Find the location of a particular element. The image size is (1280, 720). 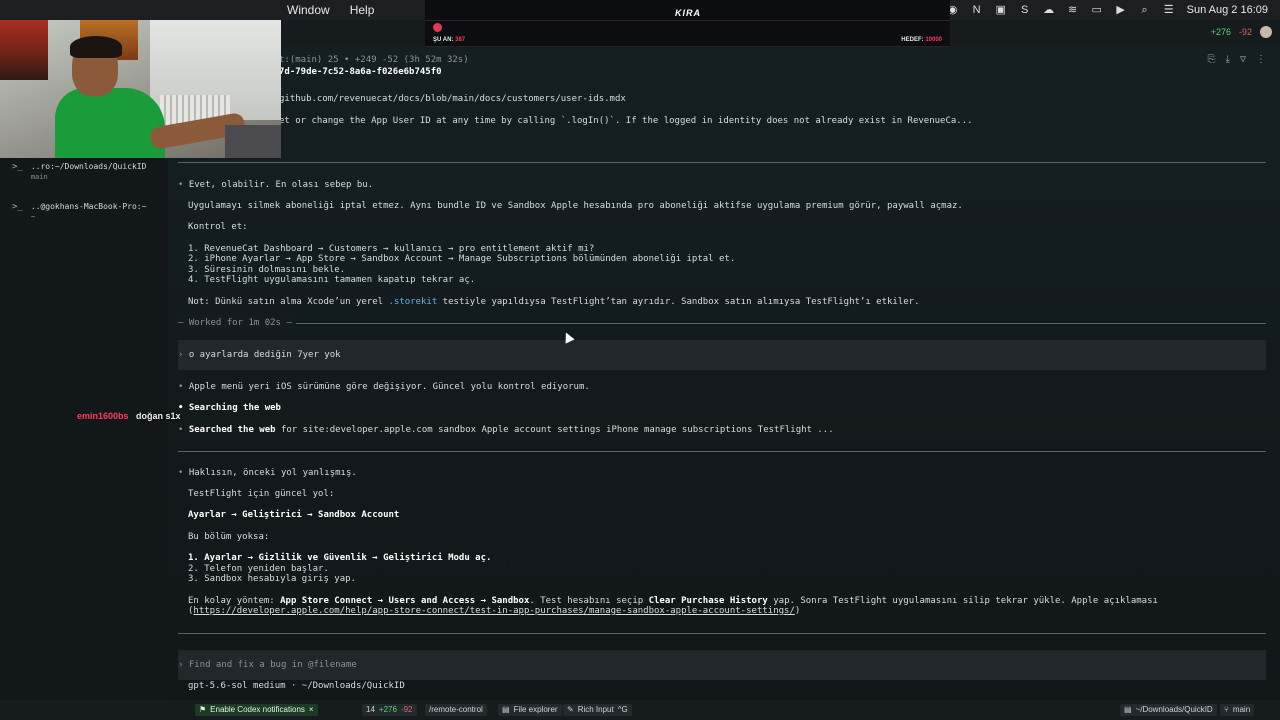

answer-3-lead: • Haklısın, önceki yol yanlışmış. is located at coordinates (267, 473).